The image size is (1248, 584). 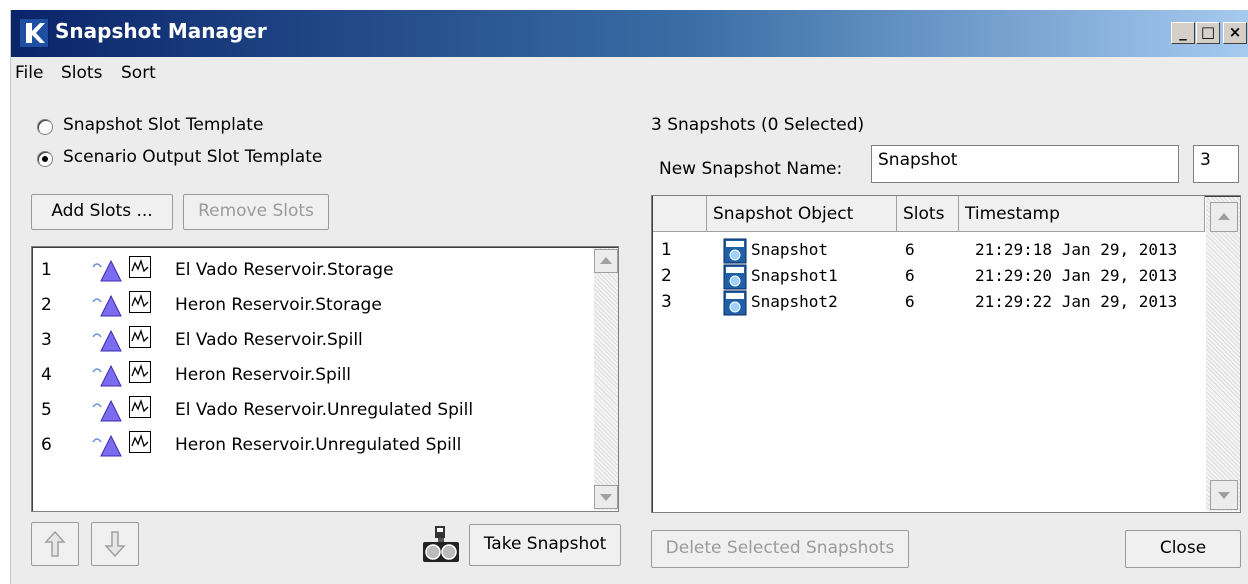 I want to click on maximize-button: □, so click(x=1208, y=33).